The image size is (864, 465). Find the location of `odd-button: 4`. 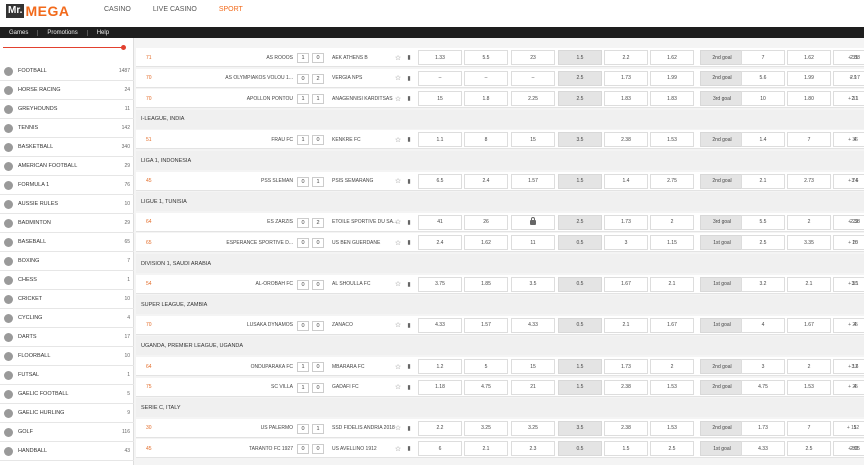

odd-button: 4 is located at coordinates (763, 325).